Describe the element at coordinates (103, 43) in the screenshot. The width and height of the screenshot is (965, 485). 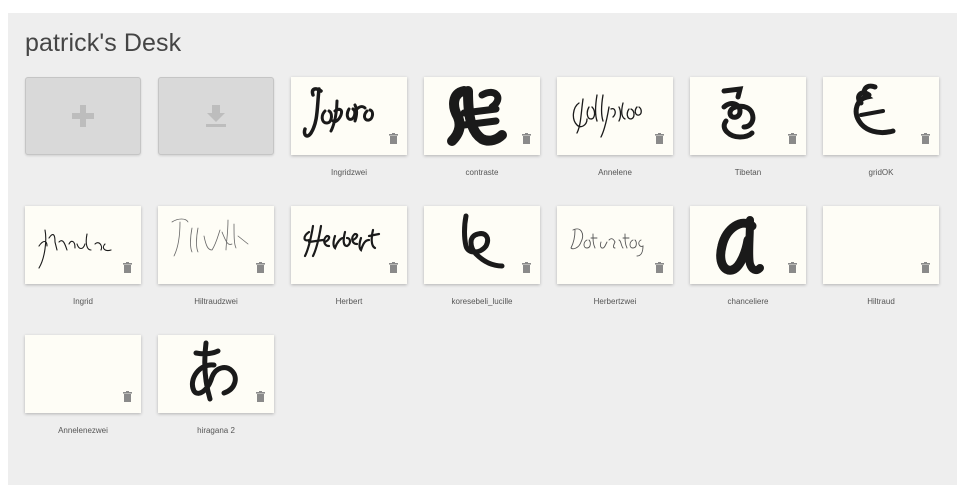
I see `page-title: patrick's Desk` at that location.